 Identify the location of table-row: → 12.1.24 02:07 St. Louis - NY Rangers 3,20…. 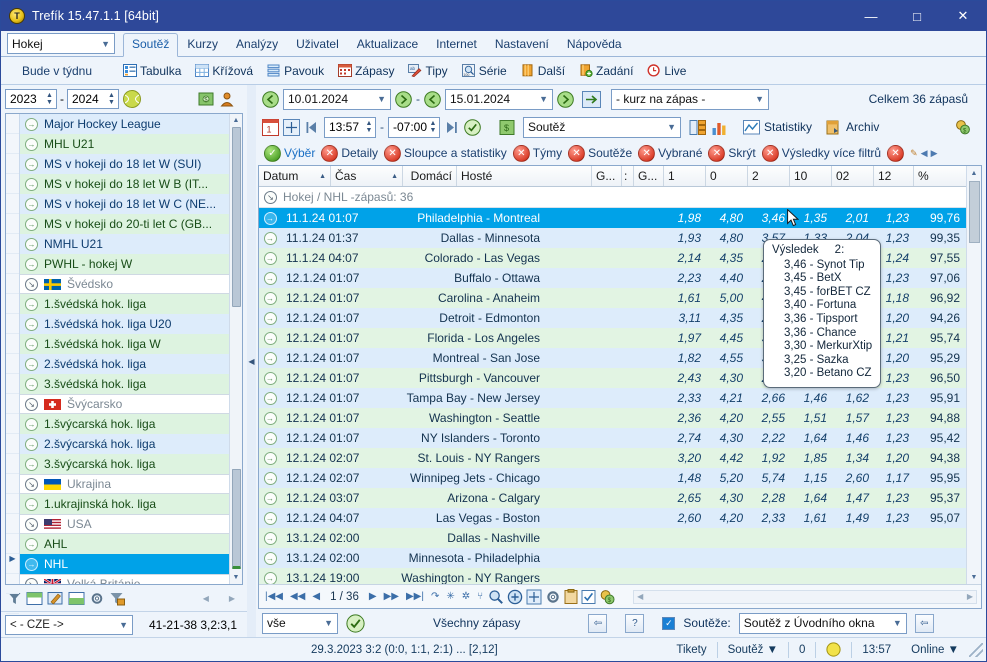
(612, 458).